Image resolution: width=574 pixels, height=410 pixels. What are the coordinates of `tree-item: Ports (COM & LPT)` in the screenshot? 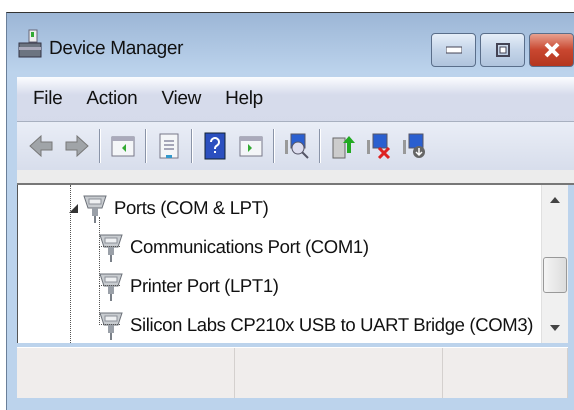 It's located at (191, 207).